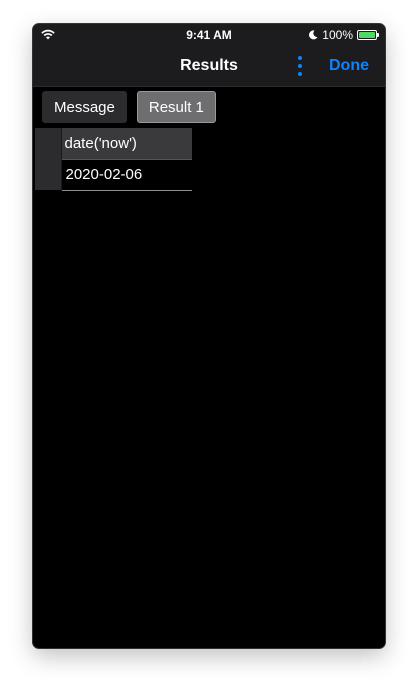 This screenshot has width=418, height=689. I want to click on column-header: date('now'), so click(126, 144).